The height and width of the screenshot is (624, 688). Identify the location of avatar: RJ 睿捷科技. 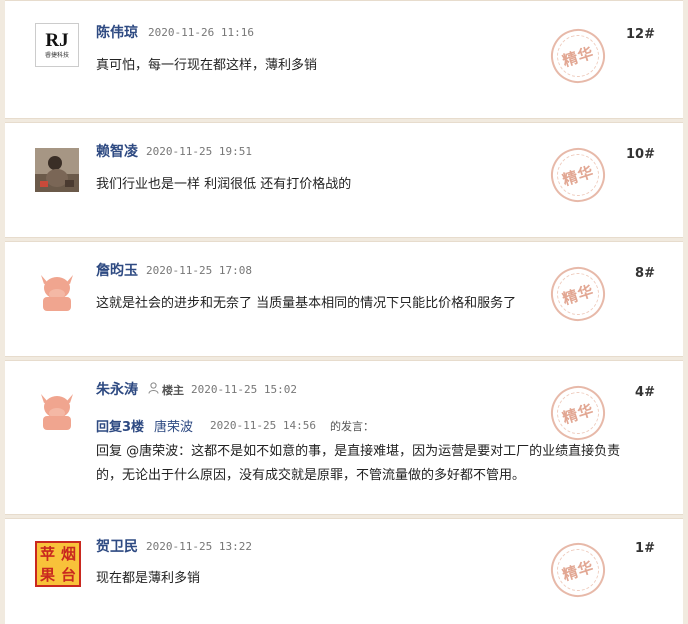
(57, 45).